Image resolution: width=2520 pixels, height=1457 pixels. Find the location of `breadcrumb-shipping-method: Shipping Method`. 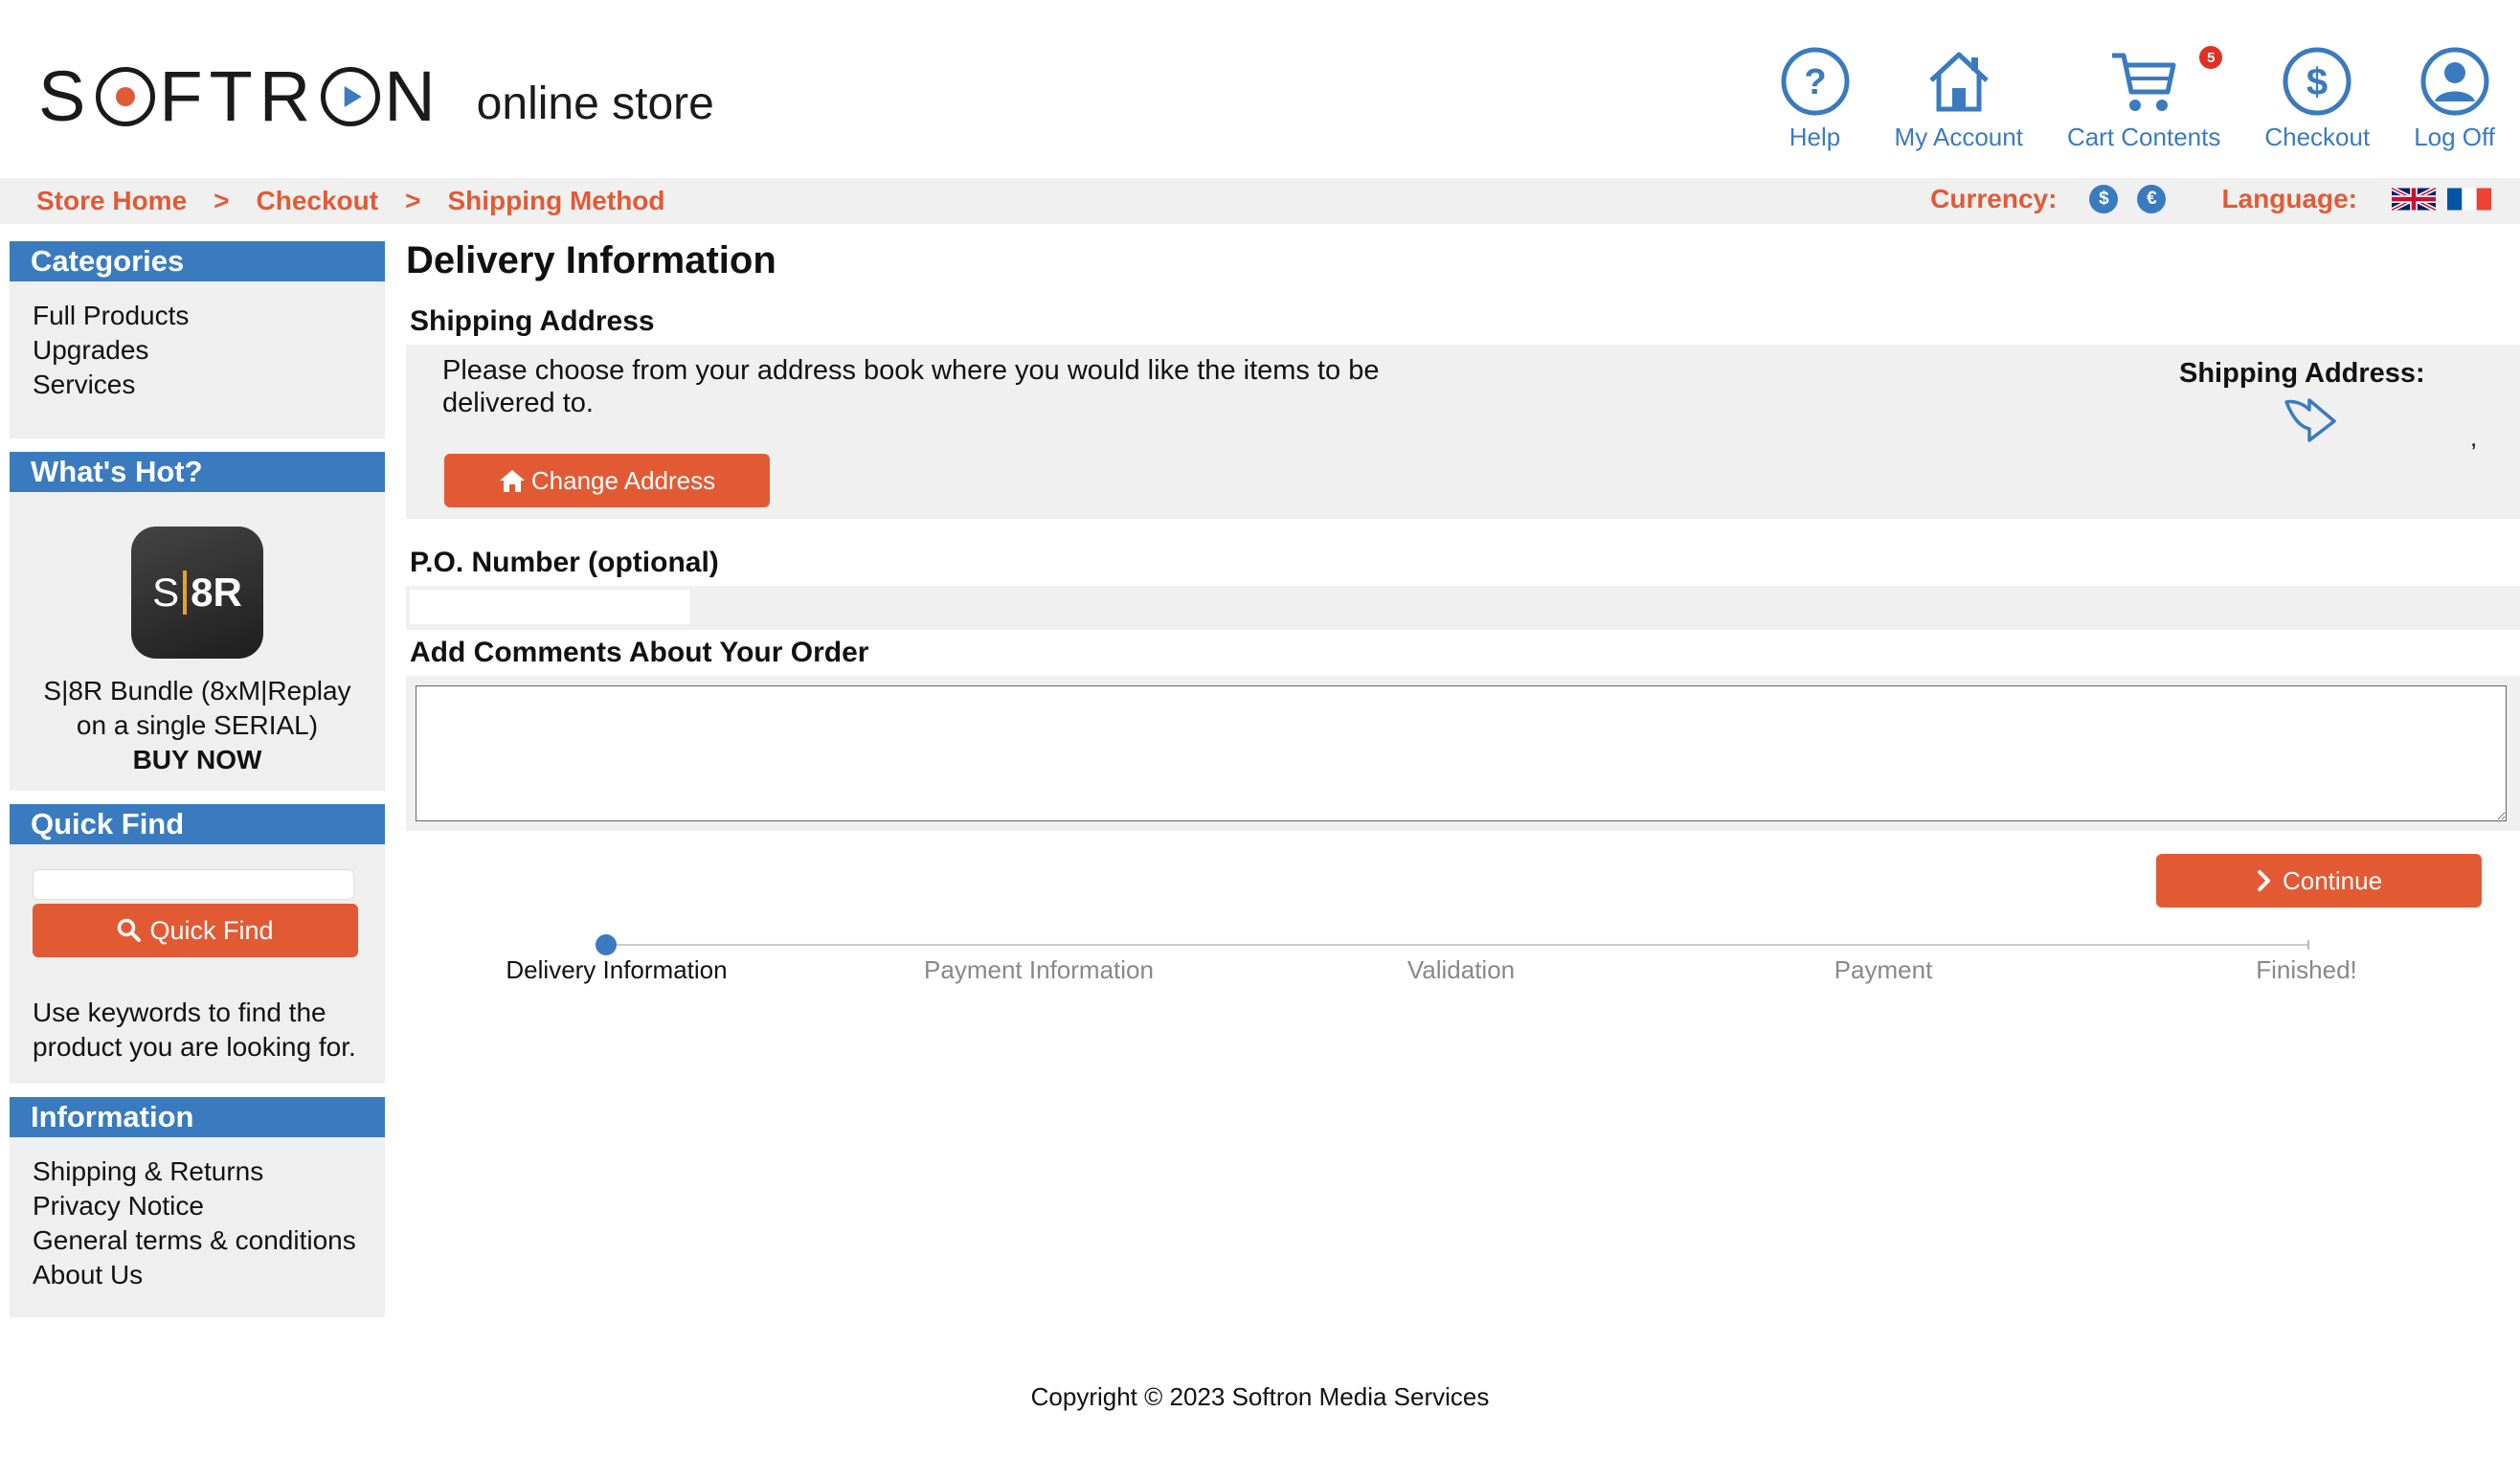

breadcrumb-shipping-method: Shipping Method is located at coordinates (555, 201).